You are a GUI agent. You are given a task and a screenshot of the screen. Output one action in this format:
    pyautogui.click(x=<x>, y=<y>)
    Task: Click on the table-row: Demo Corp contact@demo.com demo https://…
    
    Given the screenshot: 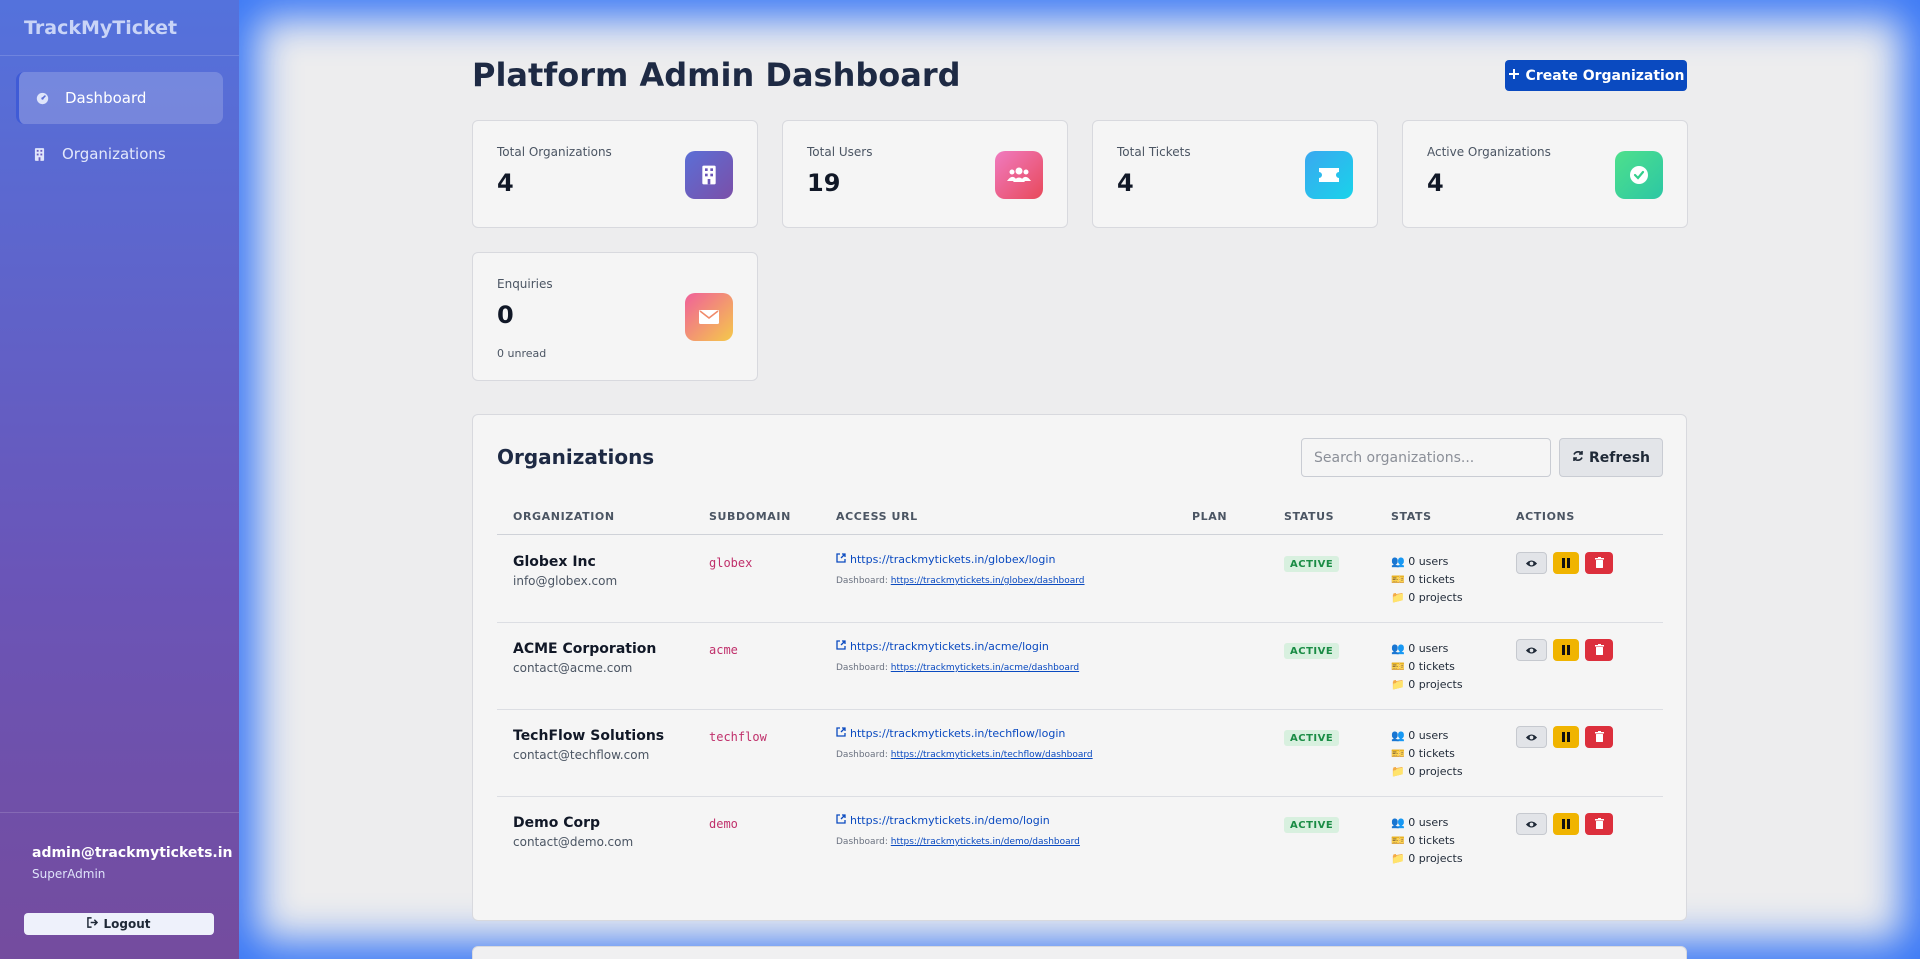 What is the action you would take?
    pyautogui.click(x=1080, y=840)
    